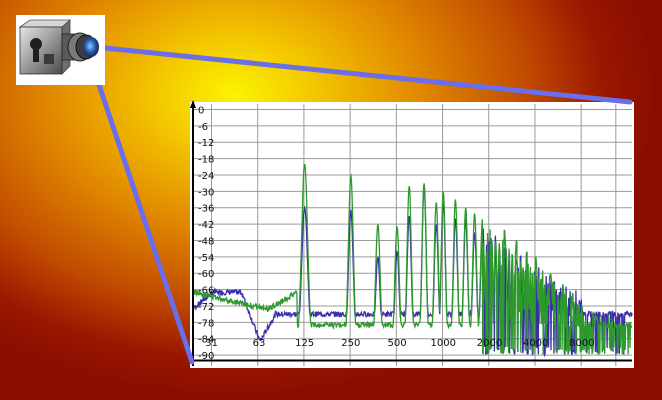 The width and height of the screenshot is (662, 400). Describe the element at coordinates (206, 160) in the screenshot. I see `y-tick-label: -18` at that location.